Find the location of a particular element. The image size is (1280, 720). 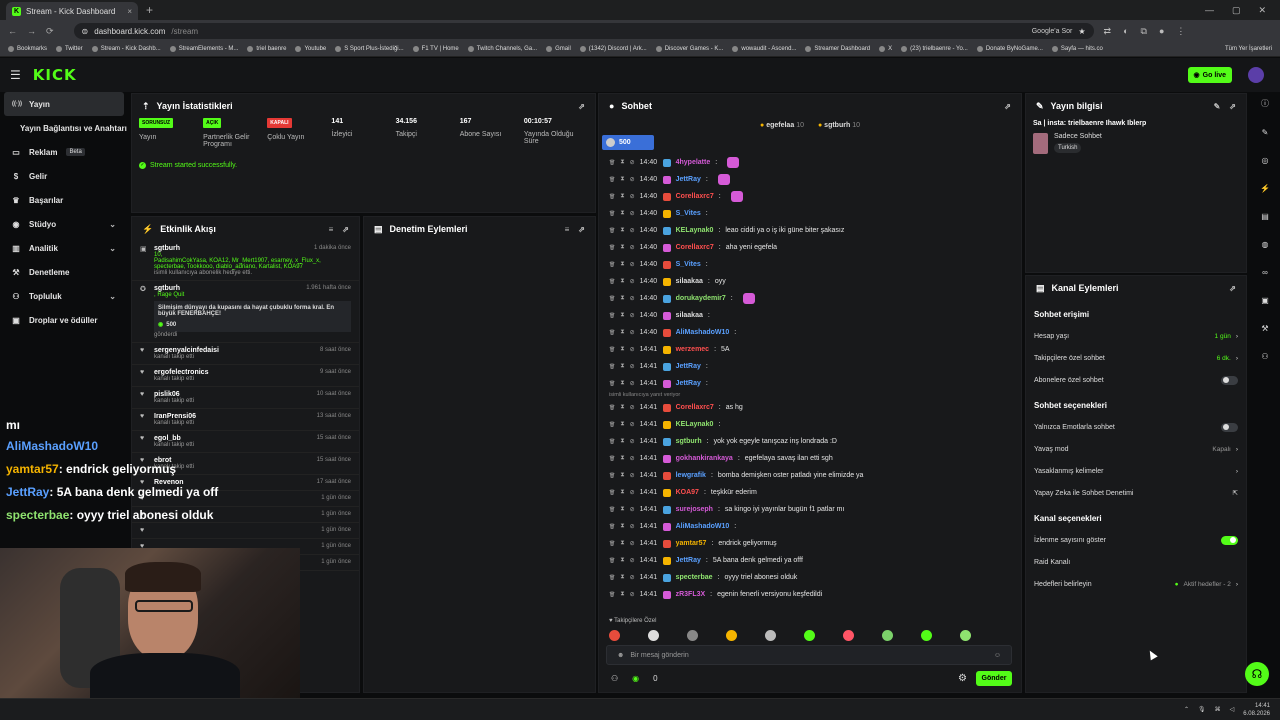

account-age-row: Hesap yaşı 1 gün › is located at coordinates (1136, 336).